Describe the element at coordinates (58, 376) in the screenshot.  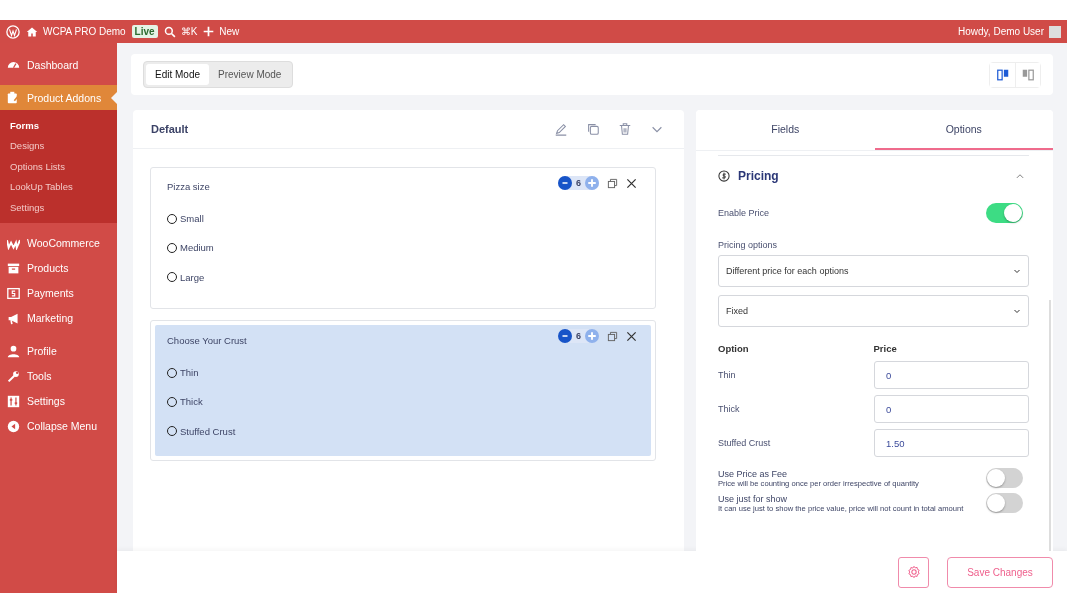
I see `sidebar-menu-item: Tools` at that location.